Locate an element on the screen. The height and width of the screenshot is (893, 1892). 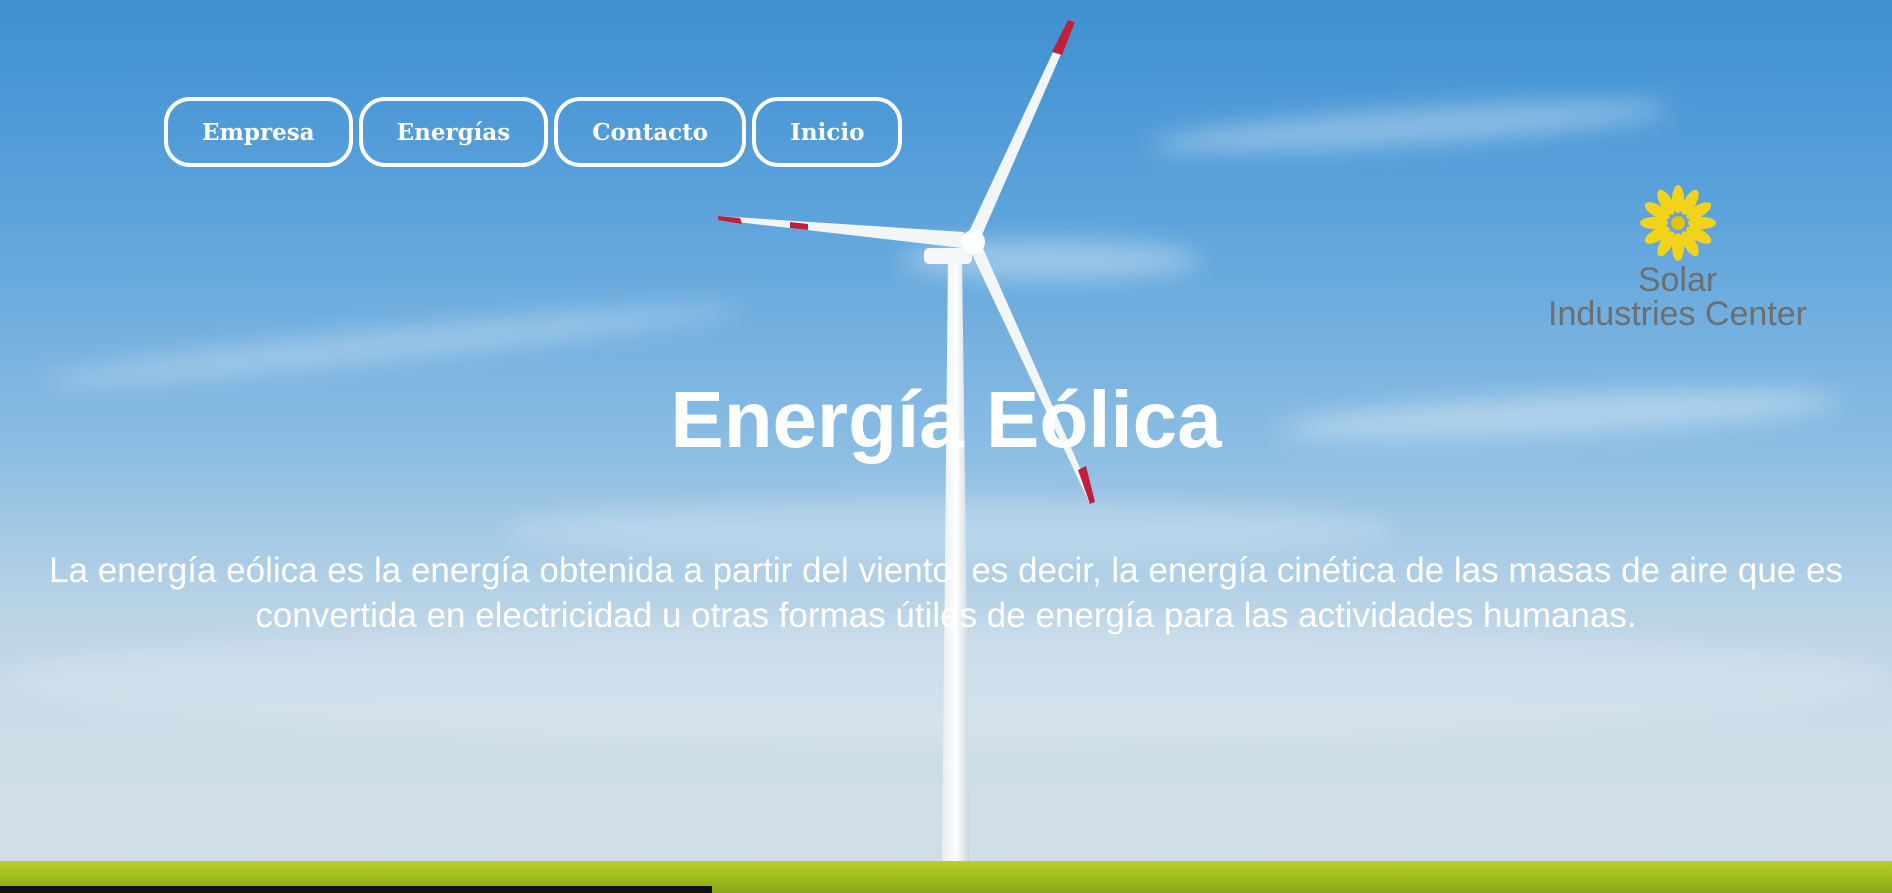
logo-text-line2: Industries Center is located at coordinates (1677, 314).